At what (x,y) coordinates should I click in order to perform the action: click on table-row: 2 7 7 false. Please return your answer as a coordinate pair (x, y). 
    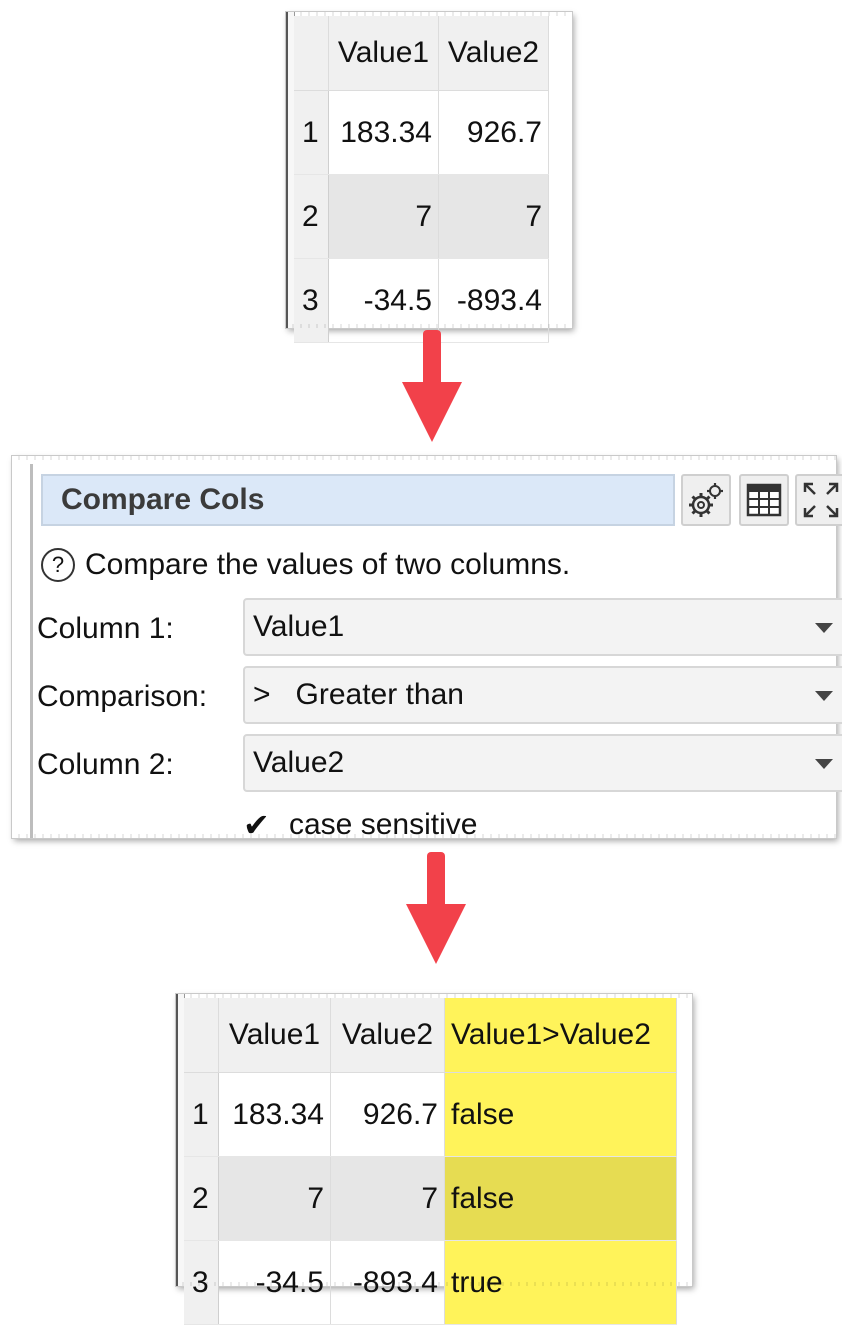
    Looking at the image, I should click on (430, 1198).